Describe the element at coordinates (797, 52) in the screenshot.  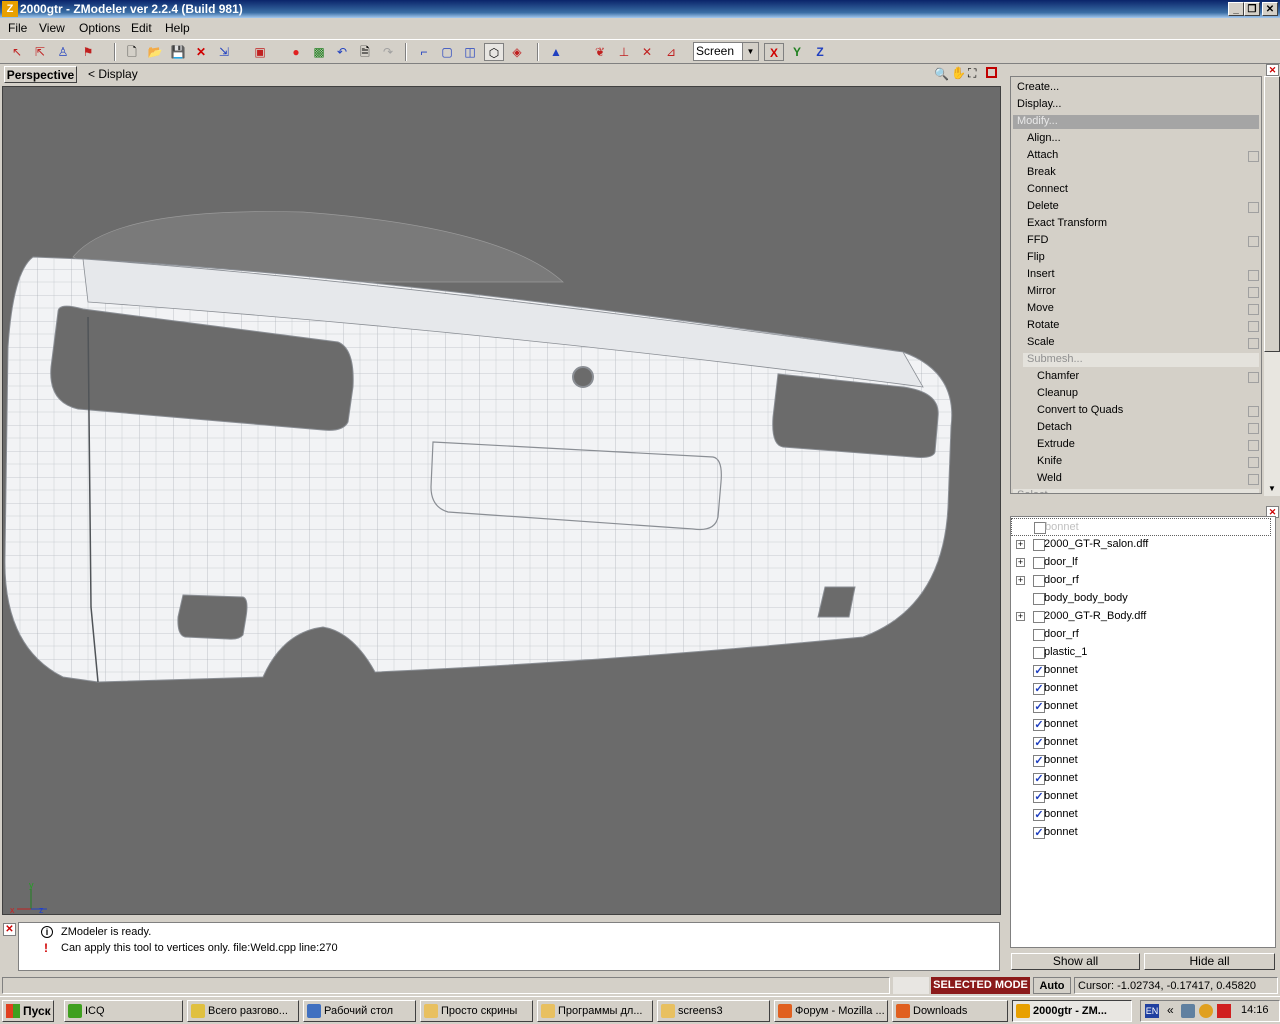
I see `axis-y-toggle: Y` at that location.